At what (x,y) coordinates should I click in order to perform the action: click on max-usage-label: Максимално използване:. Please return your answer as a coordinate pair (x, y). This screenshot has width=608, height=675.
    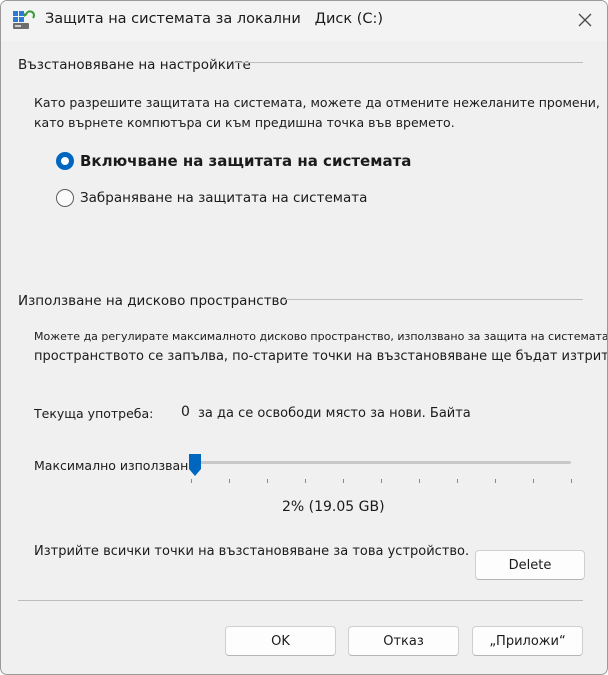
    Looking at the image, I should click on (117, 465).